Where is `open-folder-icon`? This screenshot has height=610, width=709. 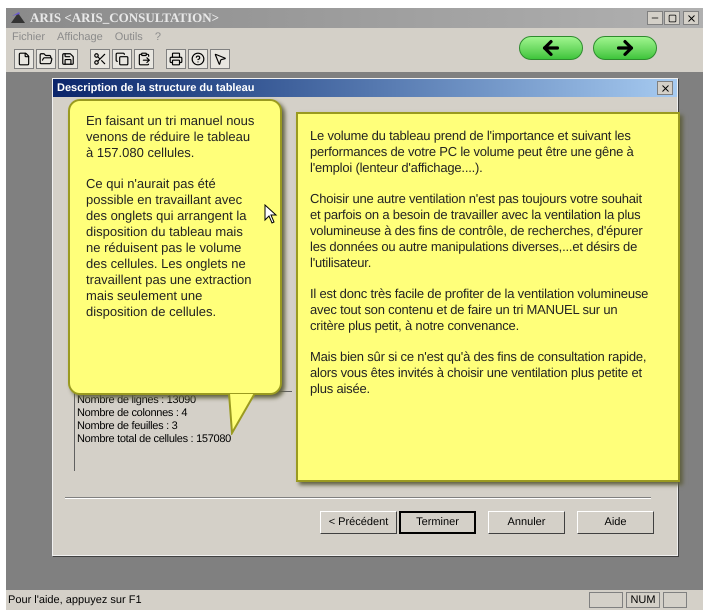
open-folder-icon is located at coordinates (46, 59).